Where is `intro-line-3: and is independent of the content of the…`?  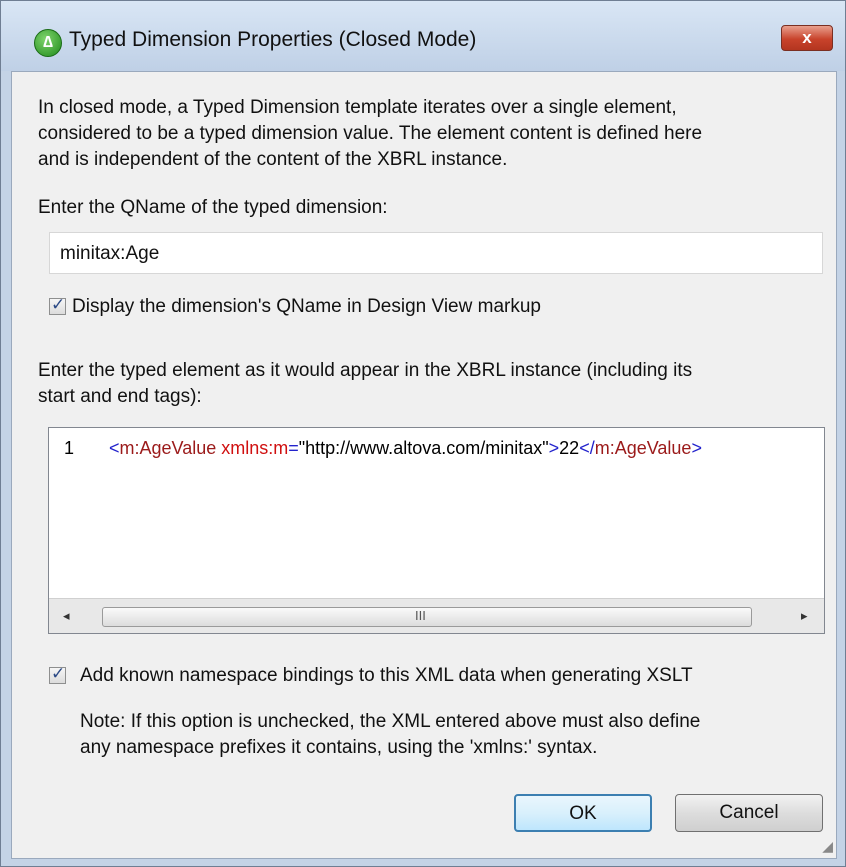
intro-line-3: and is independent of the content of the… is located at coordinates (273, 159).